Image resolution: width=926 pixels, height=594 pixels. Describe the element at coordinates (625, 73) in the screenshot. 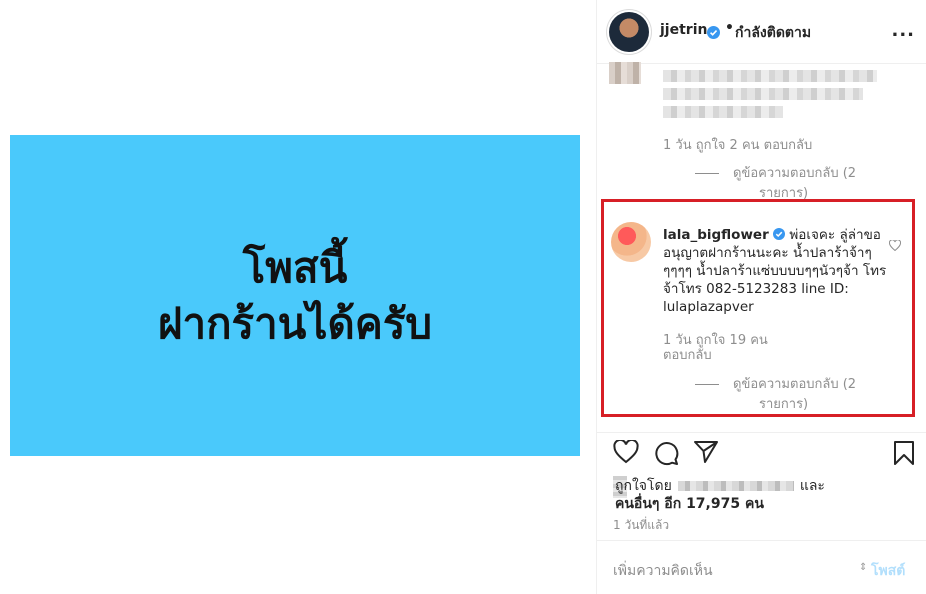

I see `blurred-commenter-avatar` at that location.